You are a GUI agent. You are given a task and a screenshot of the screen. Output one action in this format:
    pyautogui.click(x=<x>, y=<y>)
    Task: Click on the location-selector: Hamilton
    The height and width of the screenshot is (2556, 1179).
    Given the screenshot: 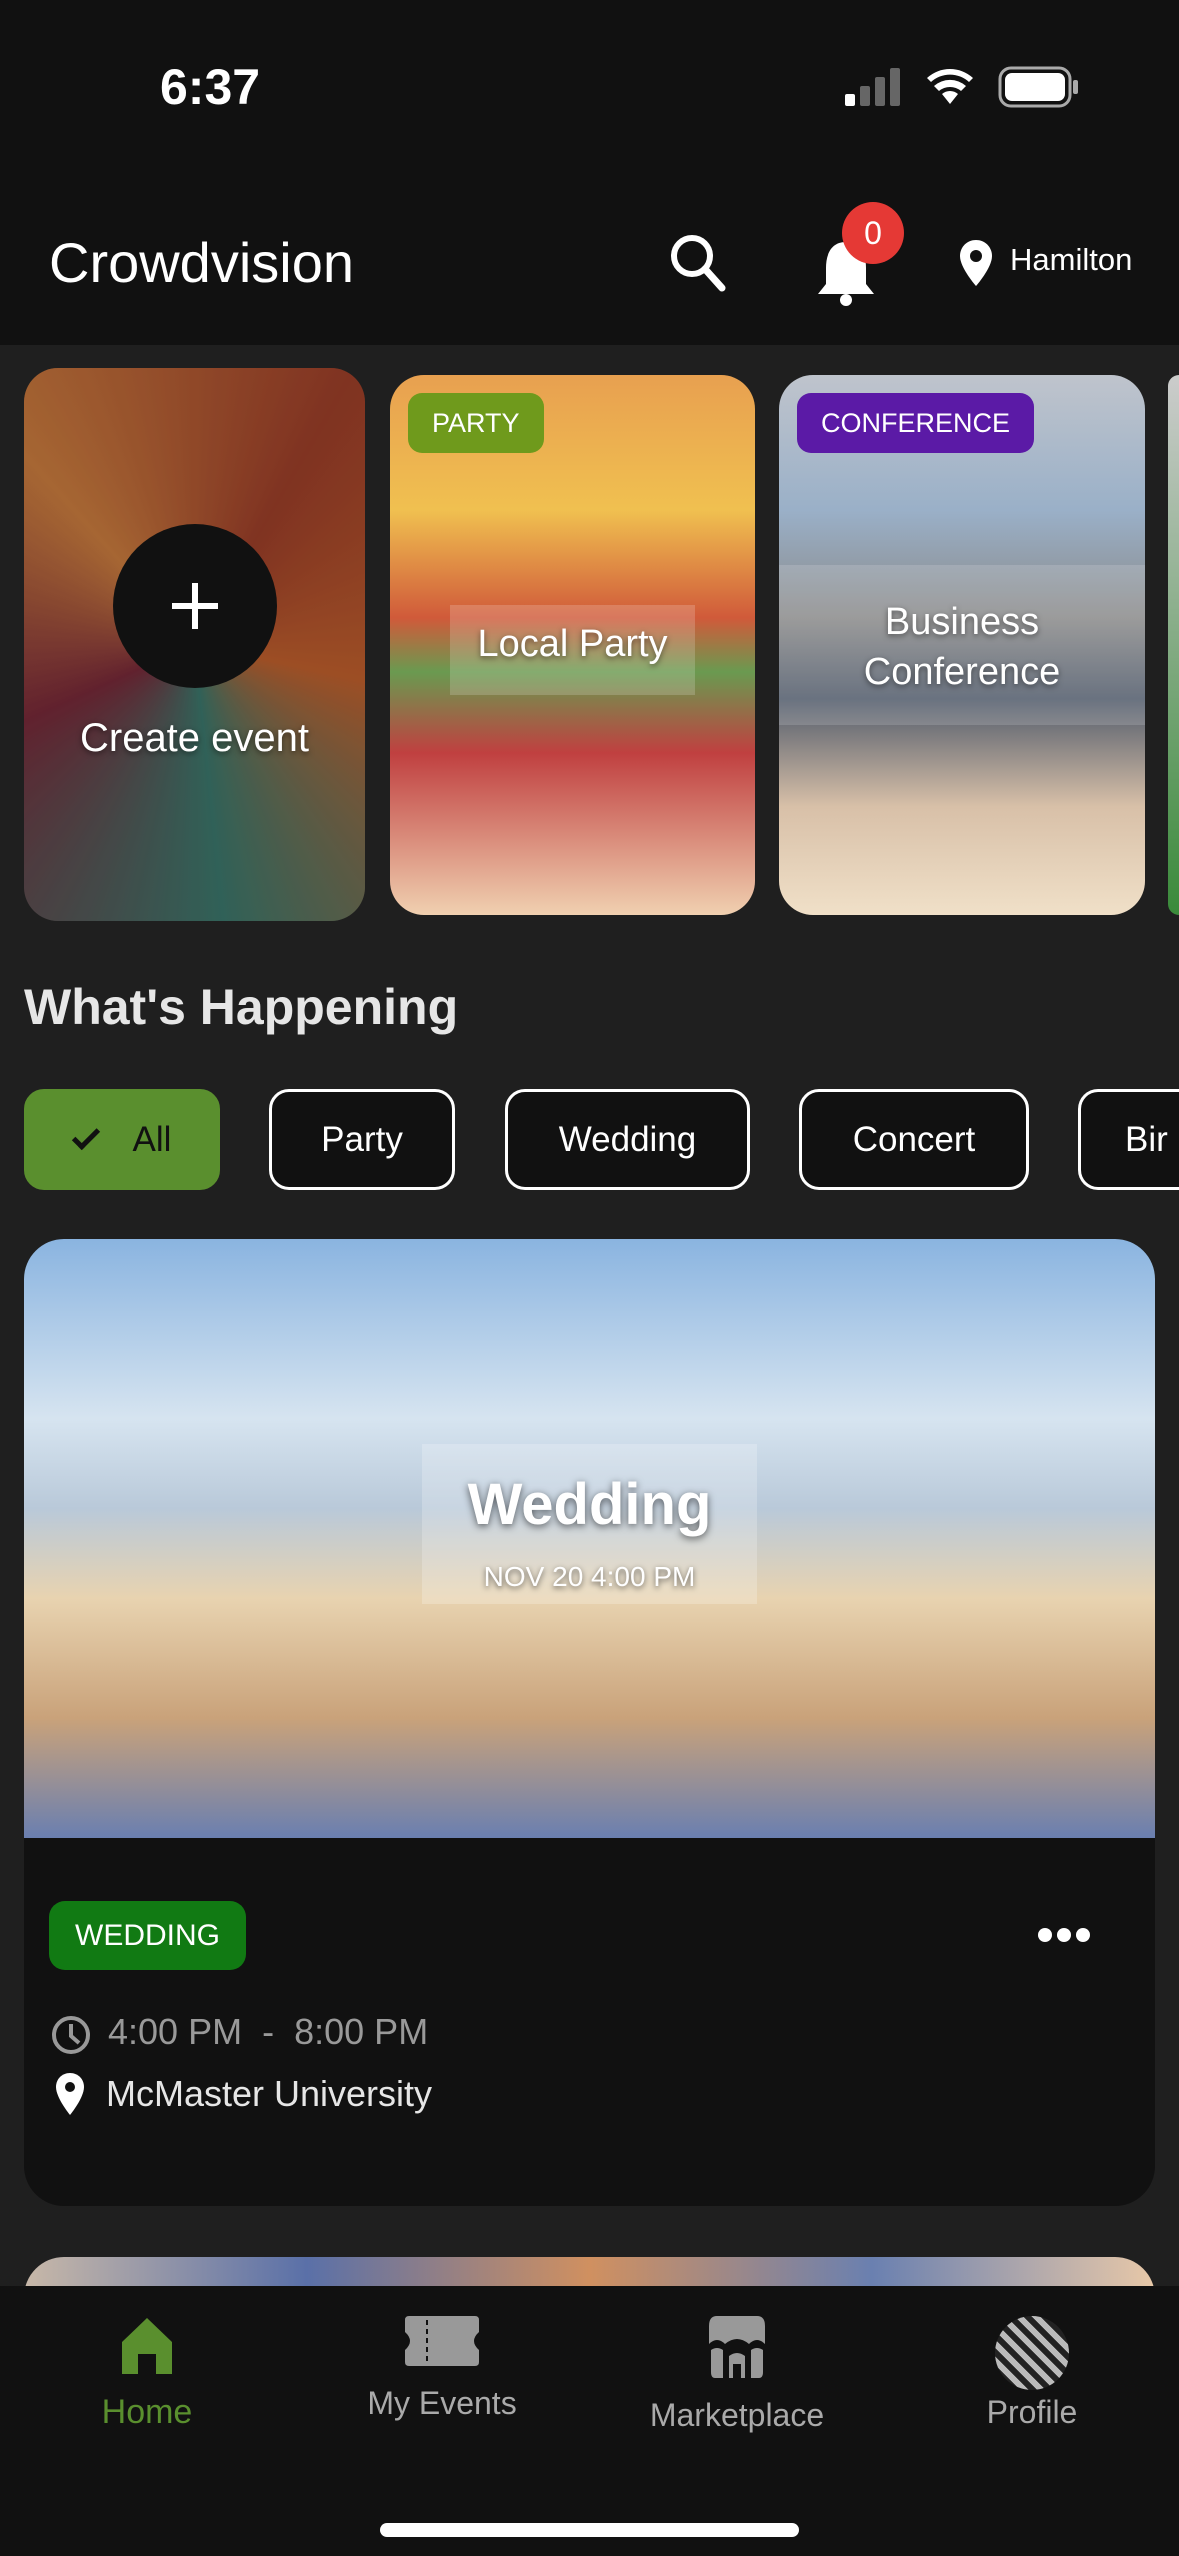 What is the action you would take?
    pyautogui.click(x=1071, y=260)
    